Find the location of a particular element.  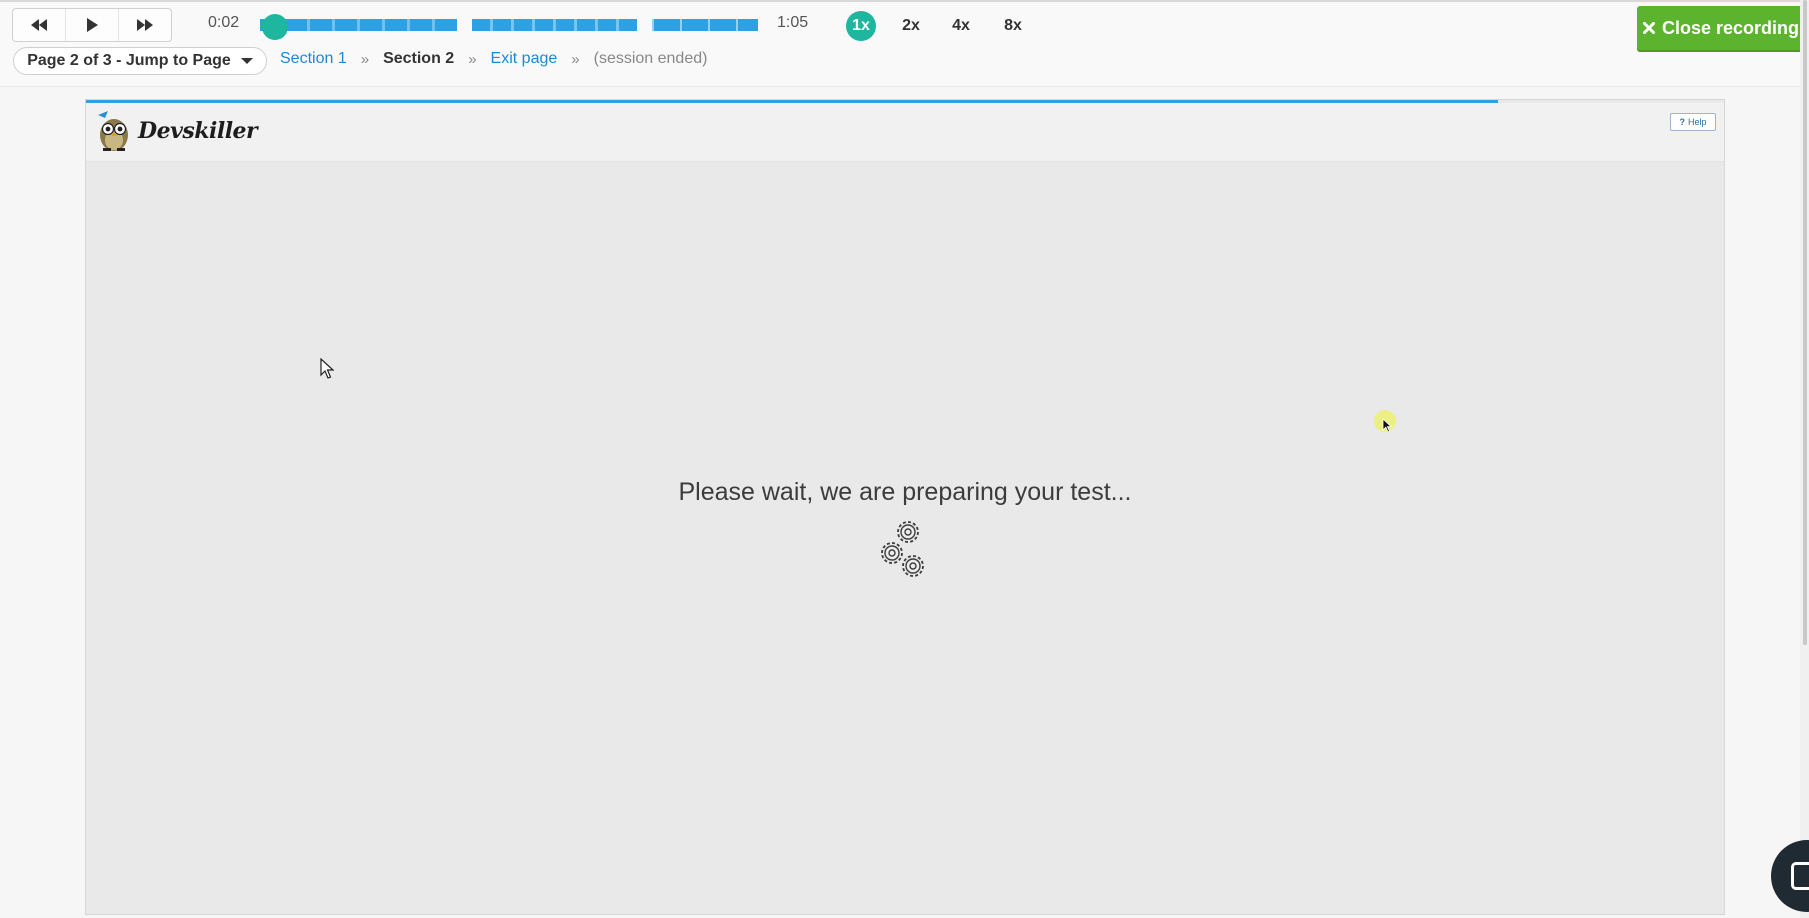

page-jump-dropdown: Page 2 of 3 - Jump to Page is located at coordinates (140, 61).